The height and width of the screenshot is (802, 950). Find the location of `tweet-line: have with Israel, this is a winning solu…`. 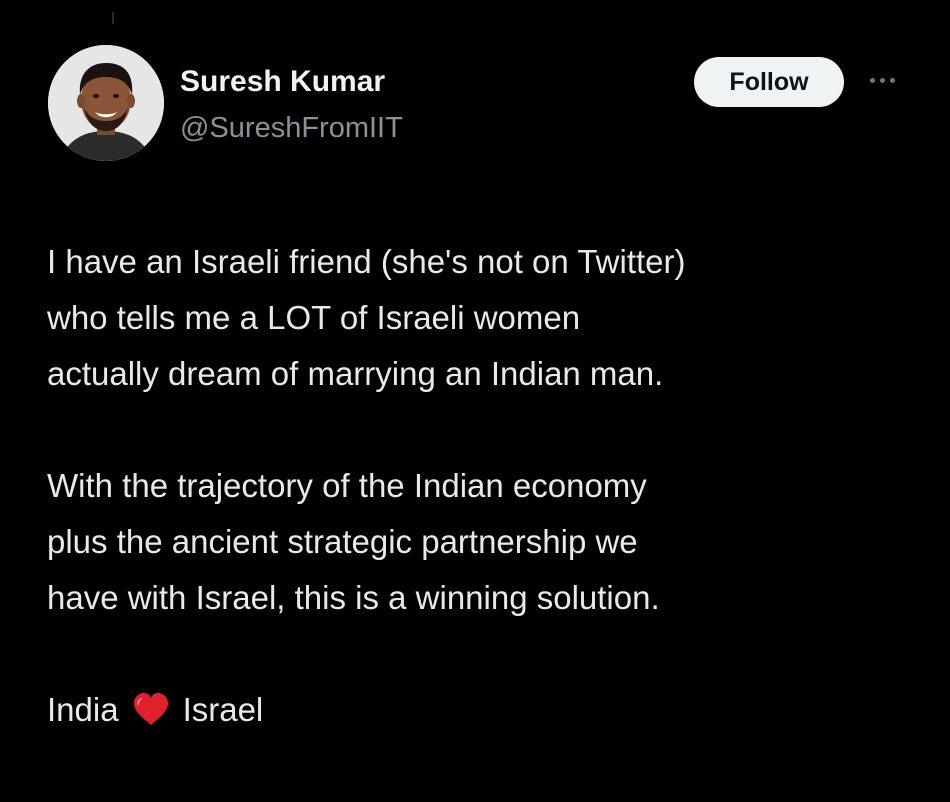

tweet-line: have with Israel, this is a winning solu… is located at coordinates (353, 597).